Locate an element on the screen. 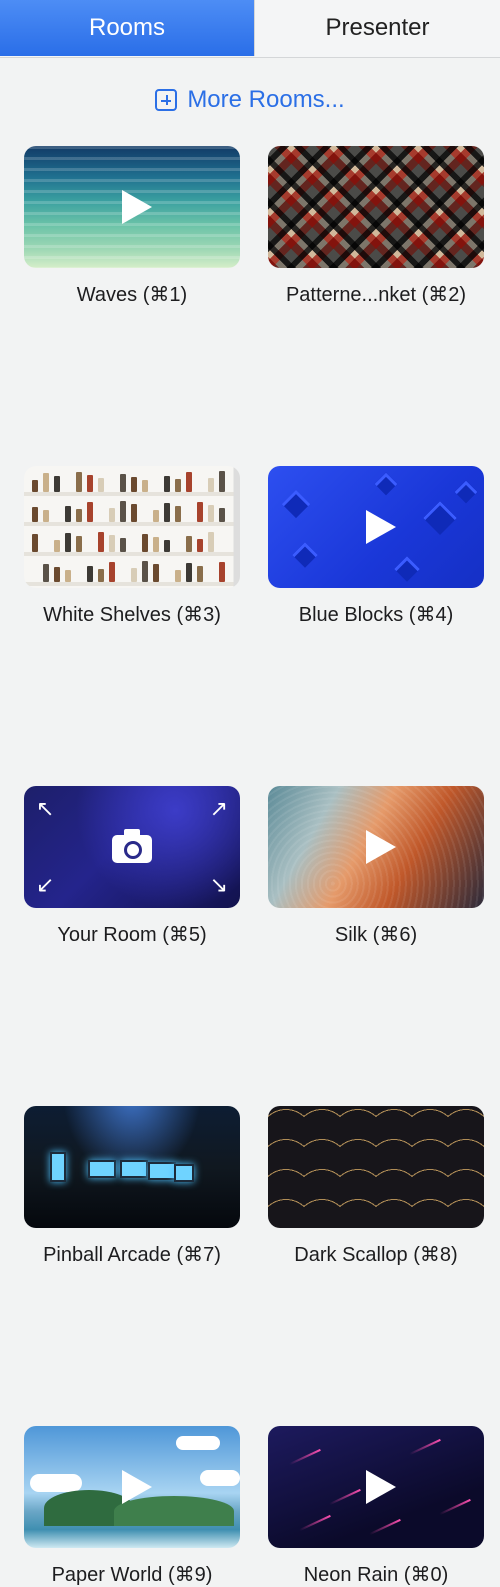 Image resolution: width=500 pixels, height=1587 pixels. room-tile-your-room: ↖ ↗ ↙ ↘ Your Room (⌘5) is located at coordinates (132, 866).